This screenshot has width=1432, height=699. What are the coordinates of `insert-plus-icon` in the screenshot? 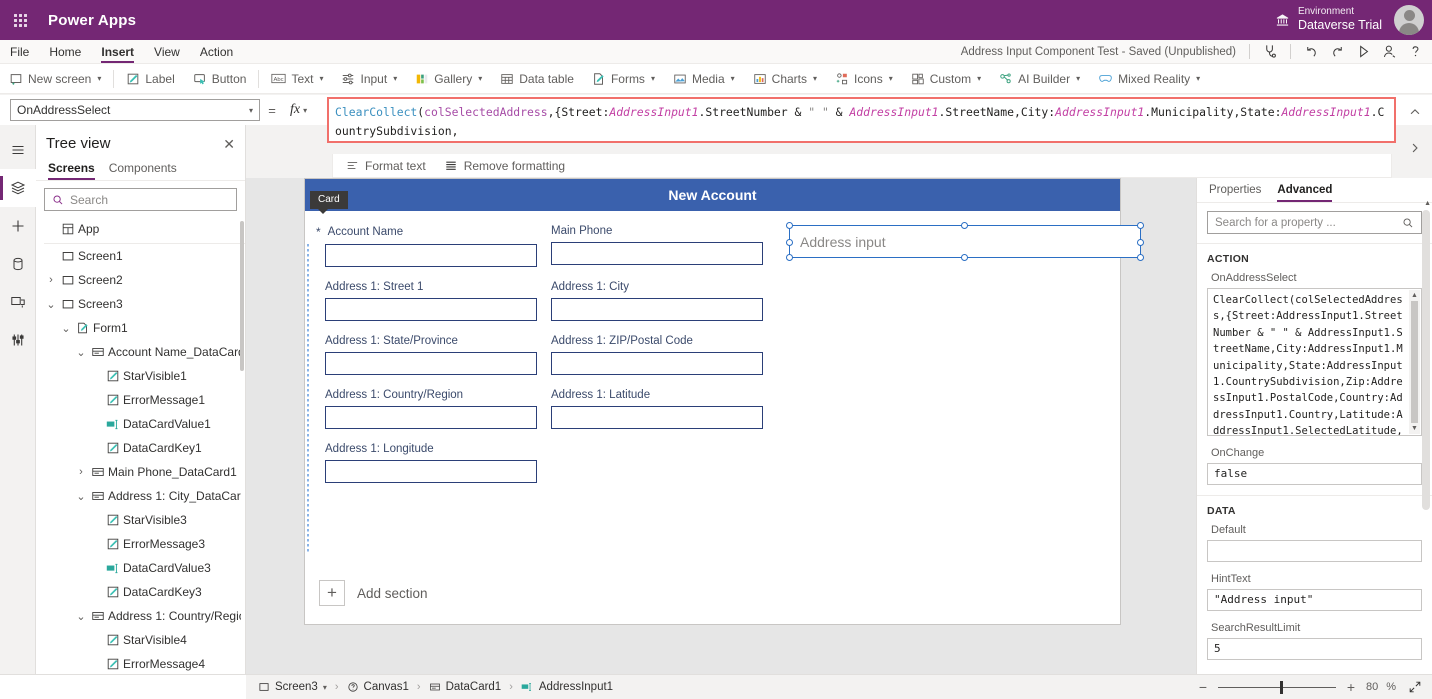 It's located at (18, 226).